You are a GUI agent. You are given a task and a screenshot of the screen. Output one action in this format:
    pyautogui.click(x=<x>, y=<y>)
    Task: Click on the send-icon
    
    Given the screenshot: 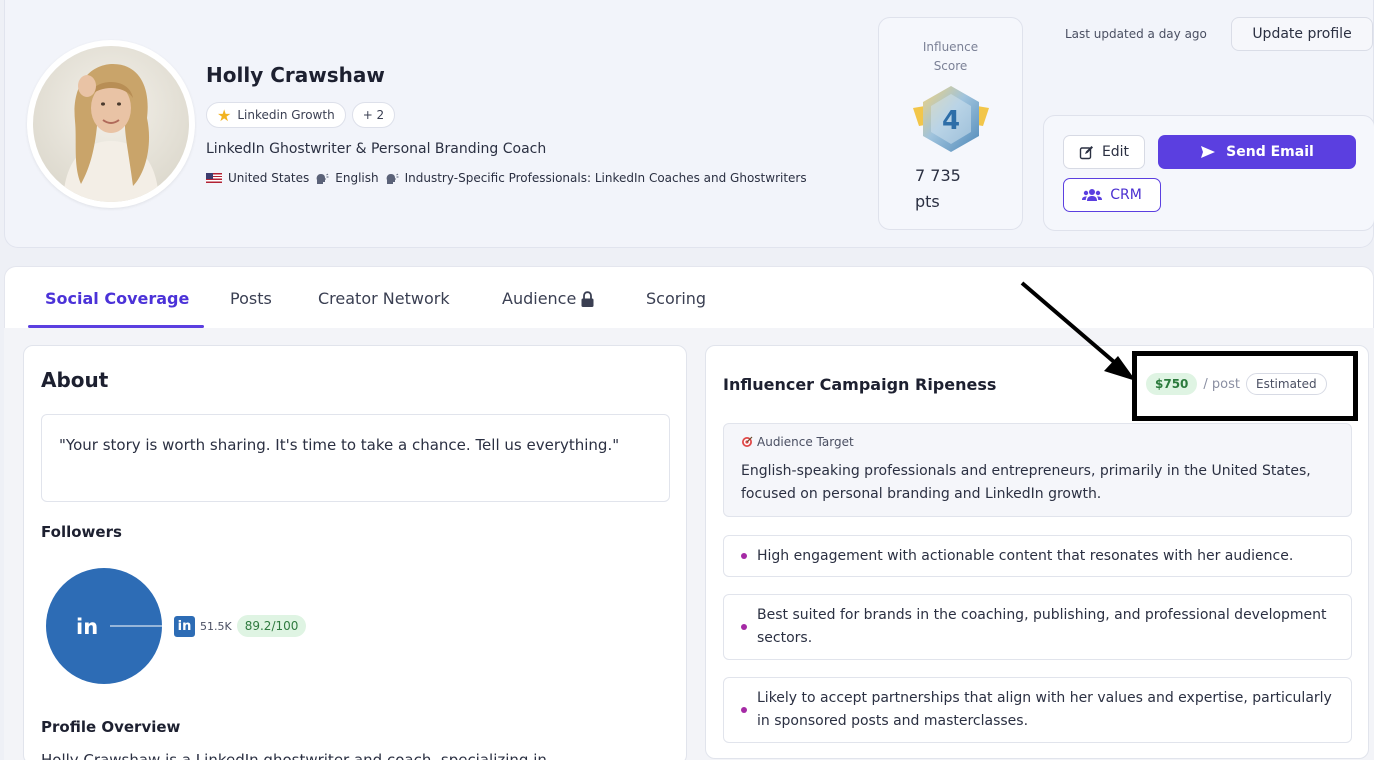 What is the action you would take?
    pyautogui.click(x=1208, y=152)
    